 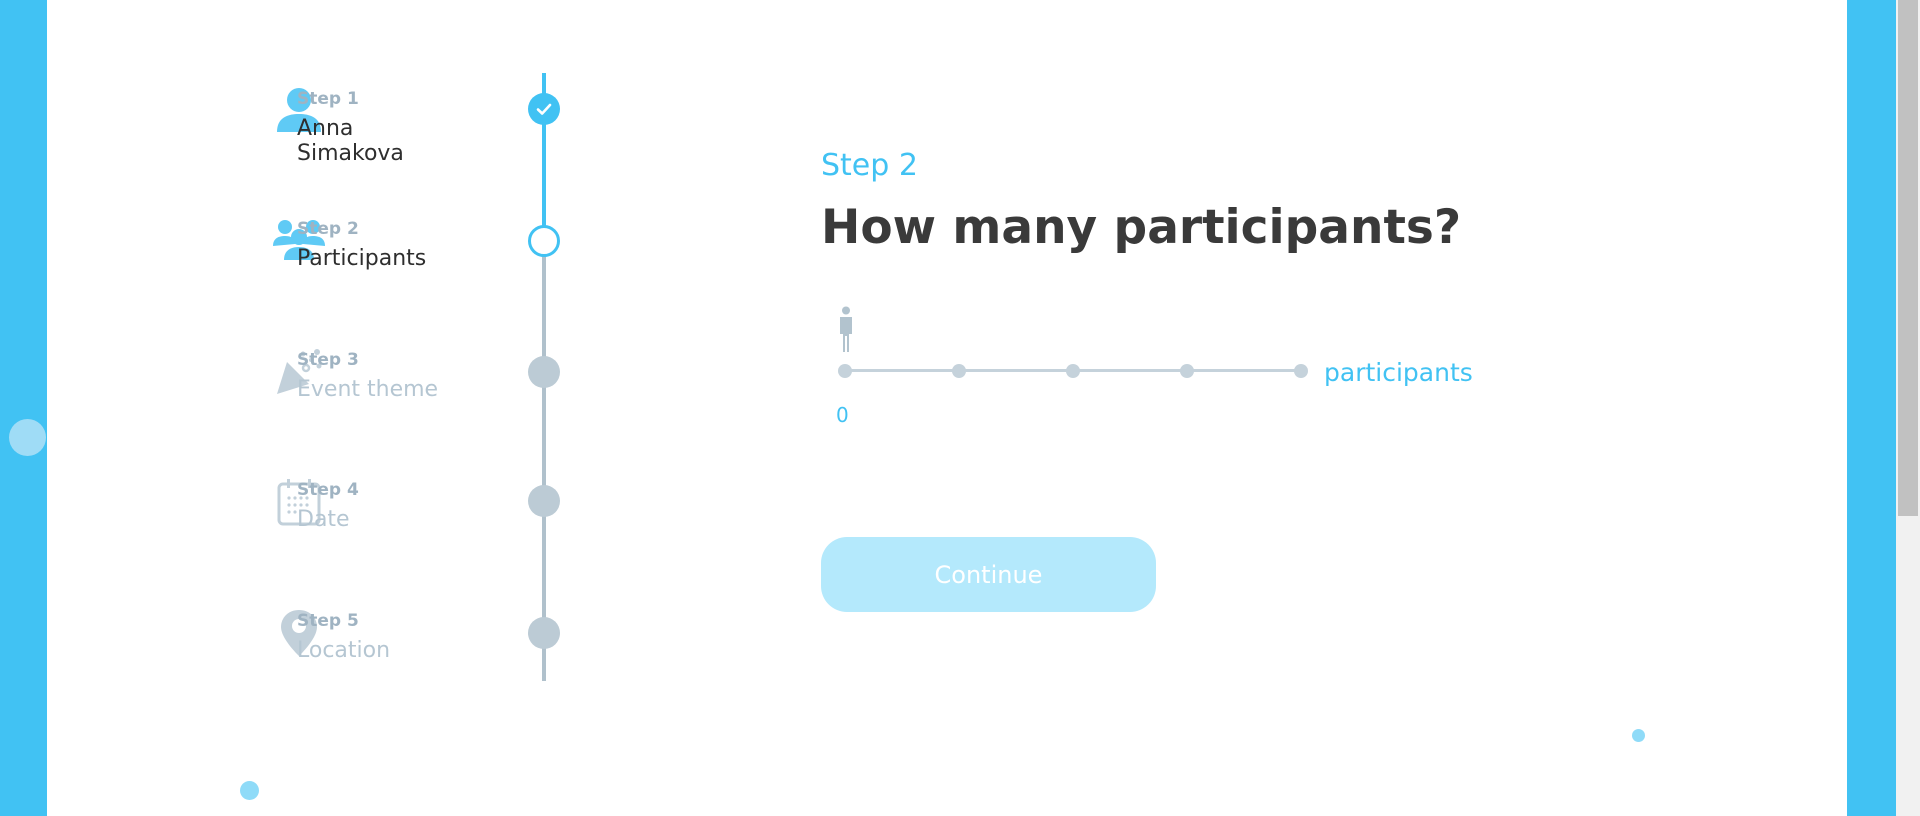 What do you see at coordinates (323, 519) in the screenshot?
I see `step-4-name: Date` at bounding box center [323, 519].